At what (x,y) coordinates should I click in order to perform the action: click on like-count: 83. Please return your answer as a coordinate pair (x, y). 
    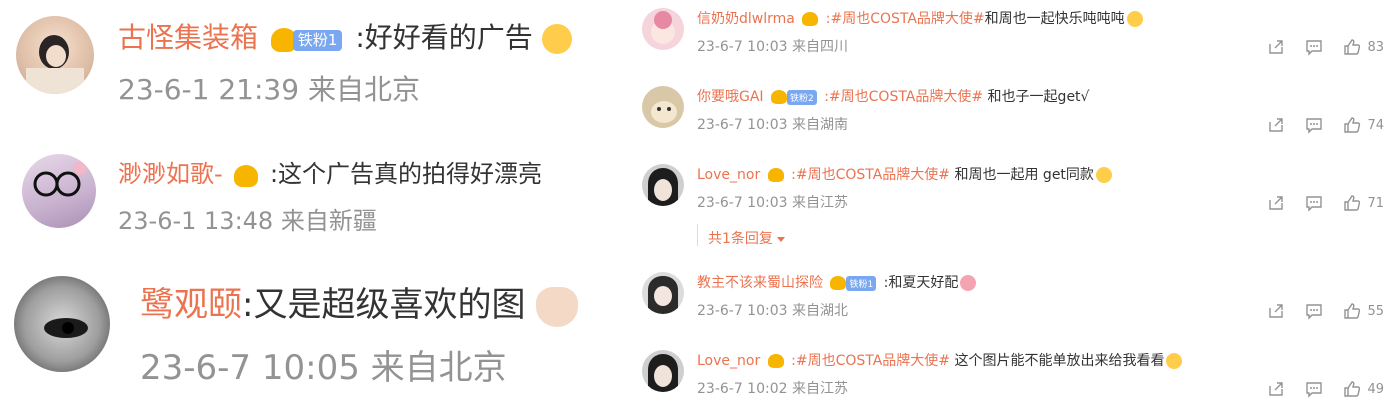
    Looking at the image, I should click on (1375, 47).